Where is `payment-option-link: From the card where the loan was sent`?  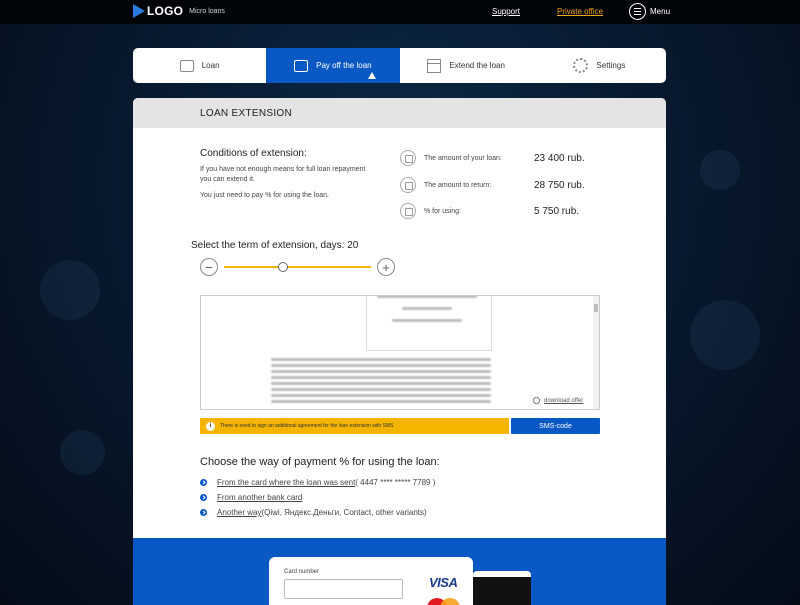 payment-option-link: From the card where the loan was sent is located at coordinates (286, 482).